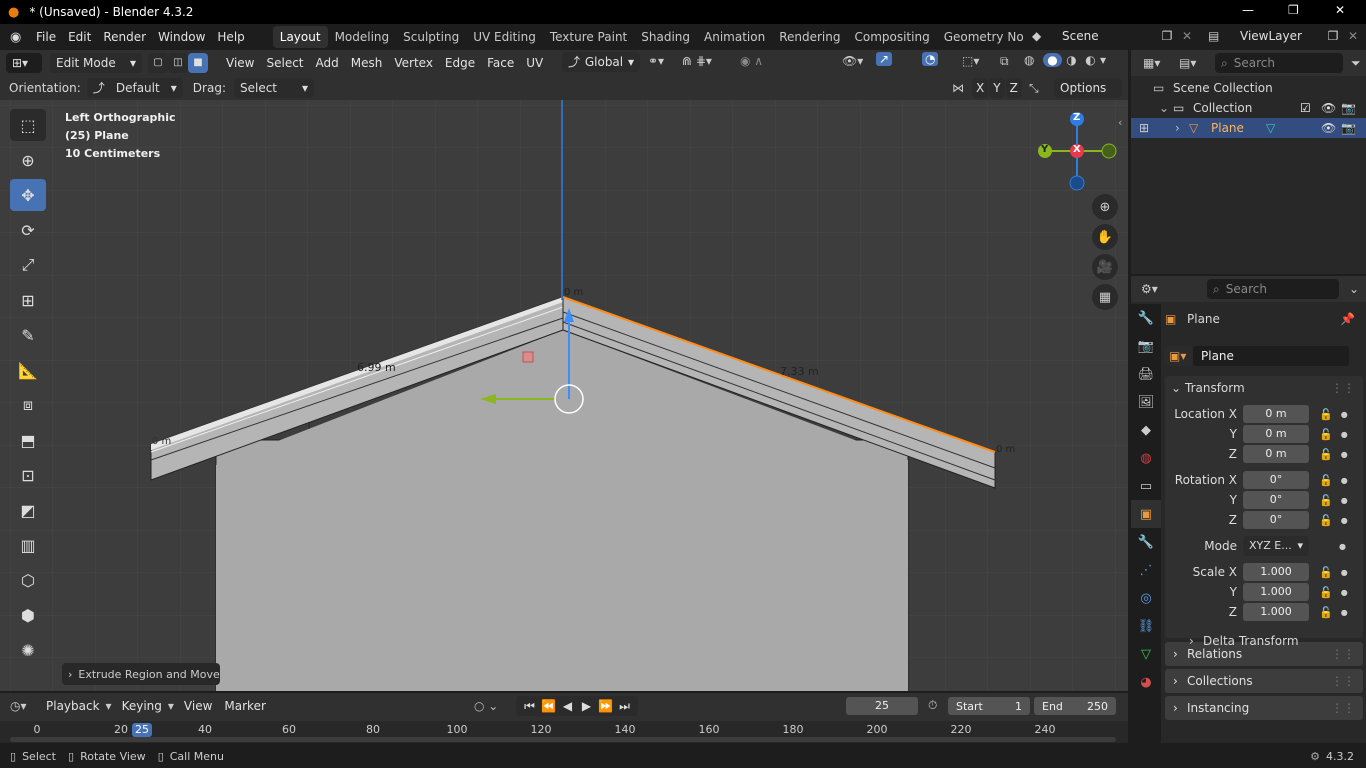 This screenshot has height=768, width=1366. What do you see at coordinates (486, 706) in the screenshot?
I see `auto-keying-icon: ○ ⌄` at bounding box center [486, 706].